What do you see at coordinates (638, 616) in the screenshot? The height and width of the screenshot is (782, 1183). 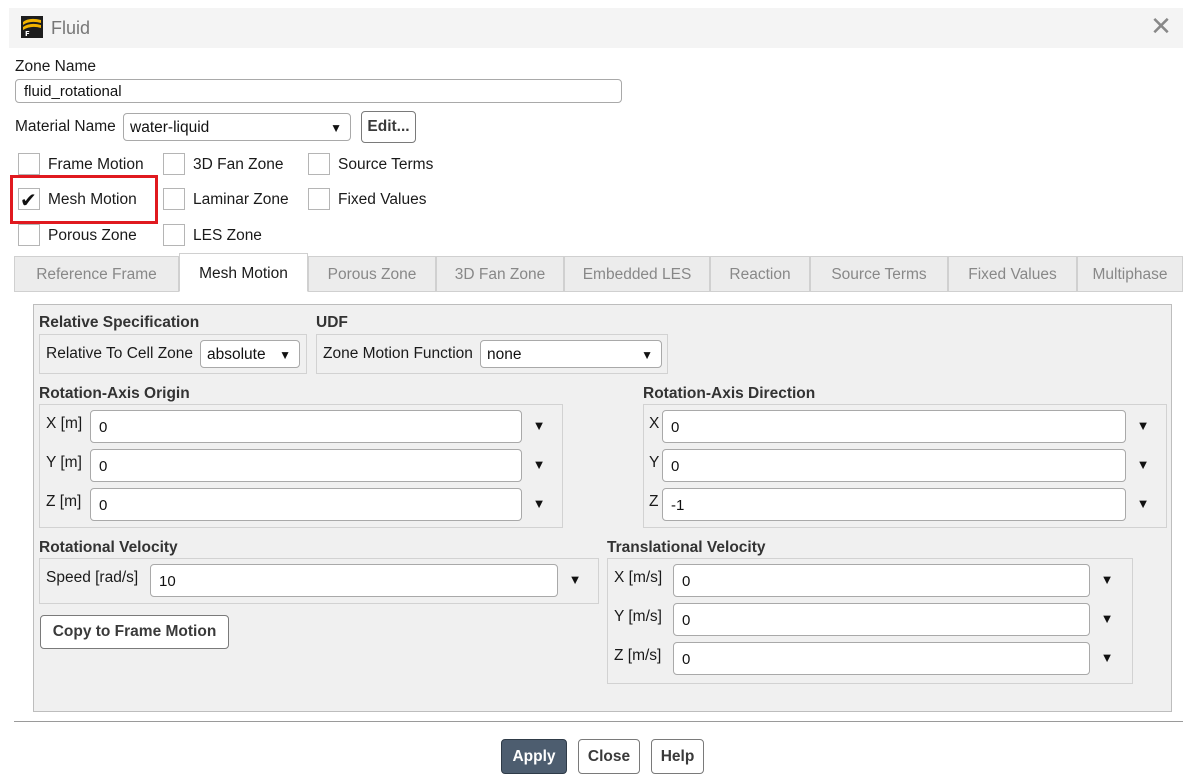 I see `trans-y-label: Y [m/s]` at bounding box center [638, 616].